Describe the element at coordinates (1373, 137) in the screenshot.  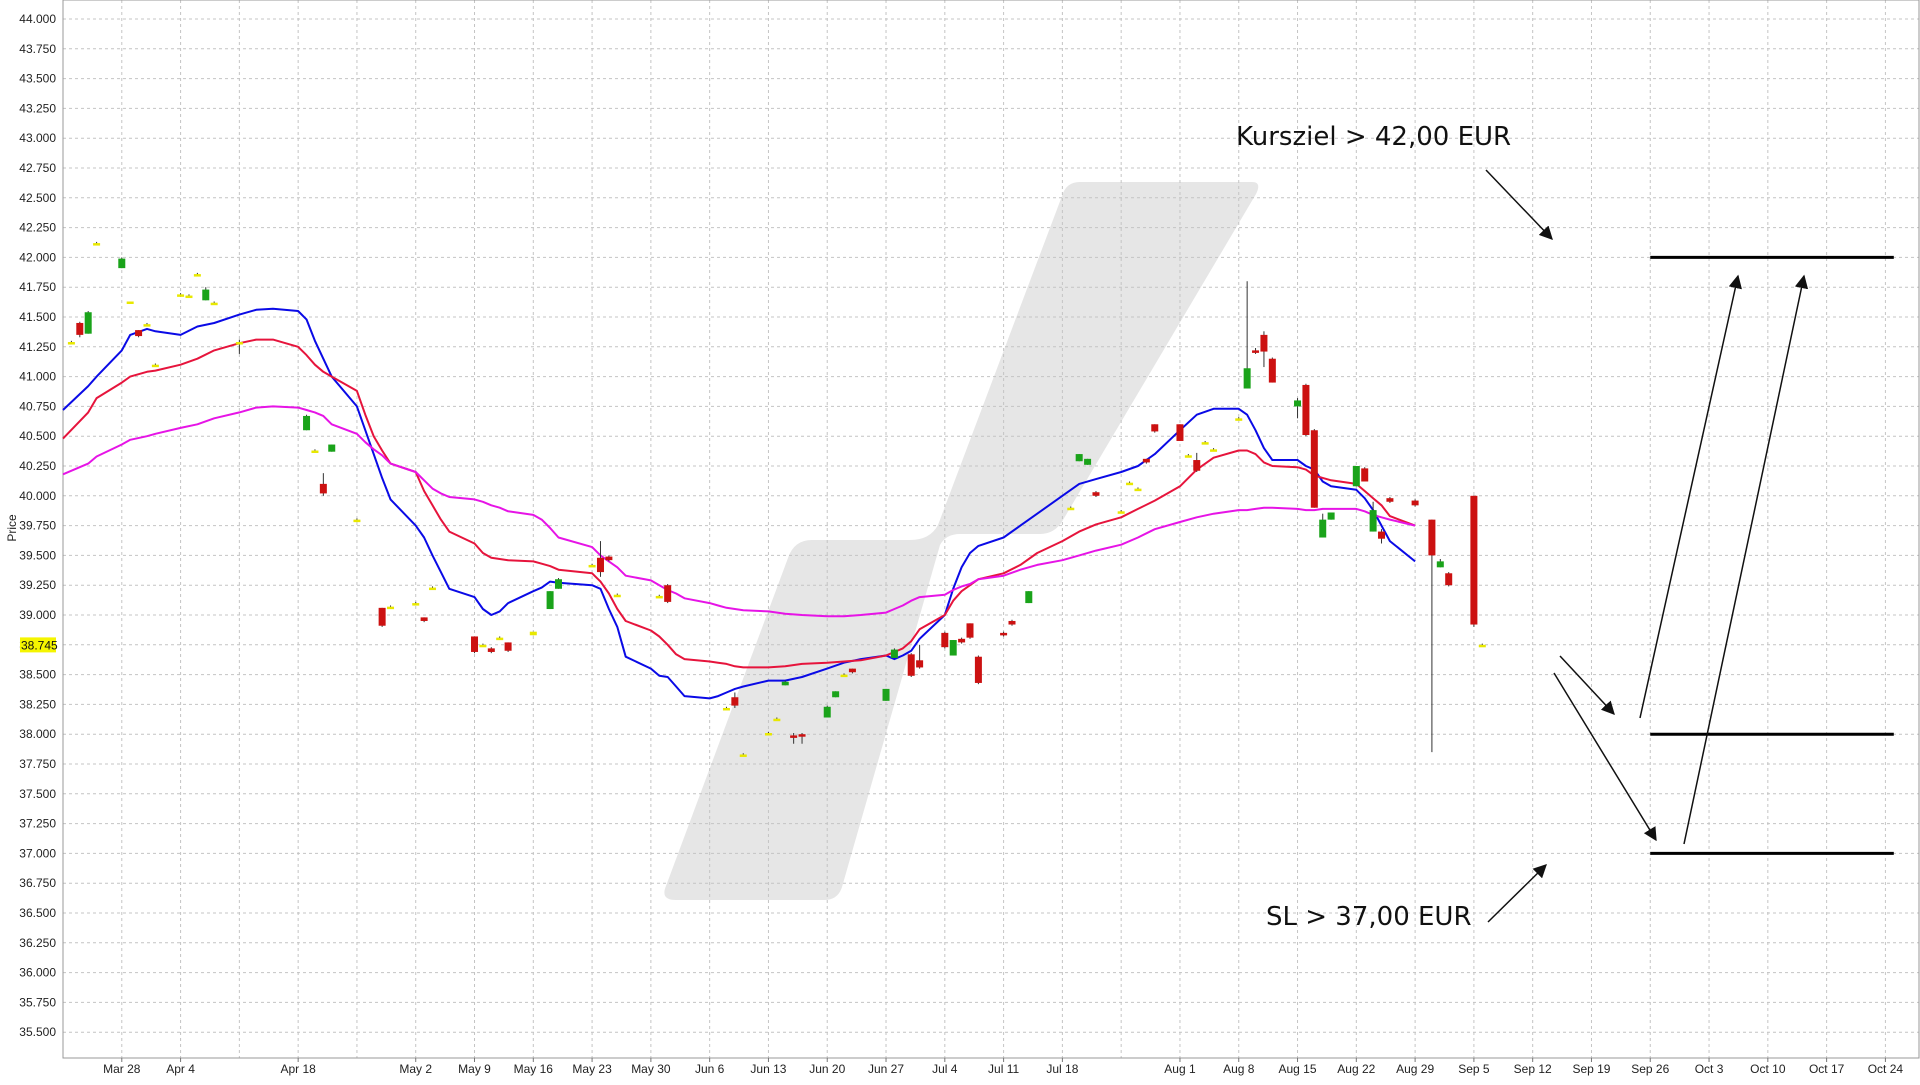
I see `target-annotation: Kursziel > 42,00 EUR` at that location.